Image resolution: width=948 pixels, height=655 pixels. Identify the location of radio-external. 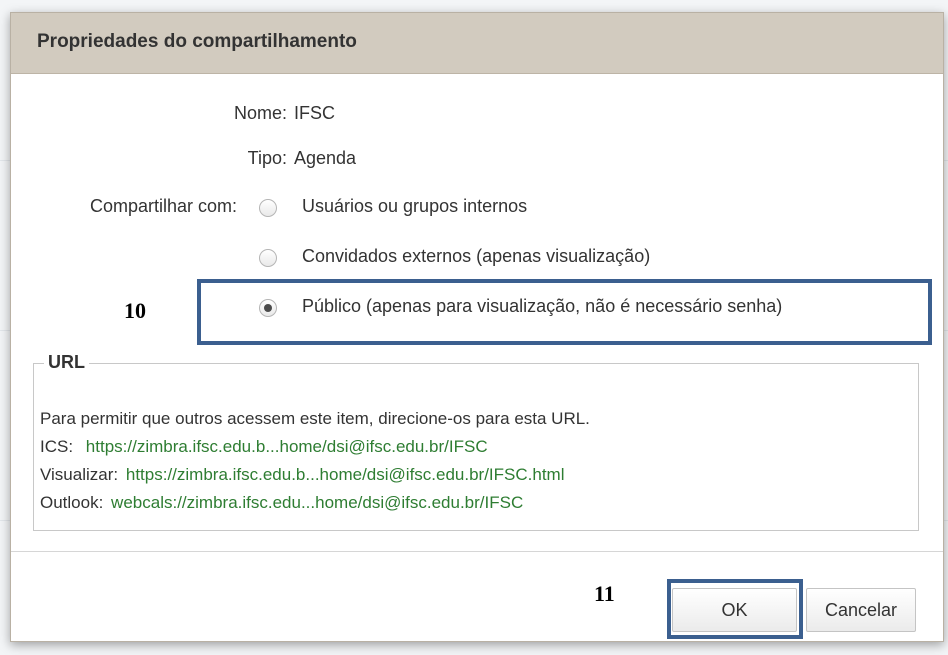
(268, 258).